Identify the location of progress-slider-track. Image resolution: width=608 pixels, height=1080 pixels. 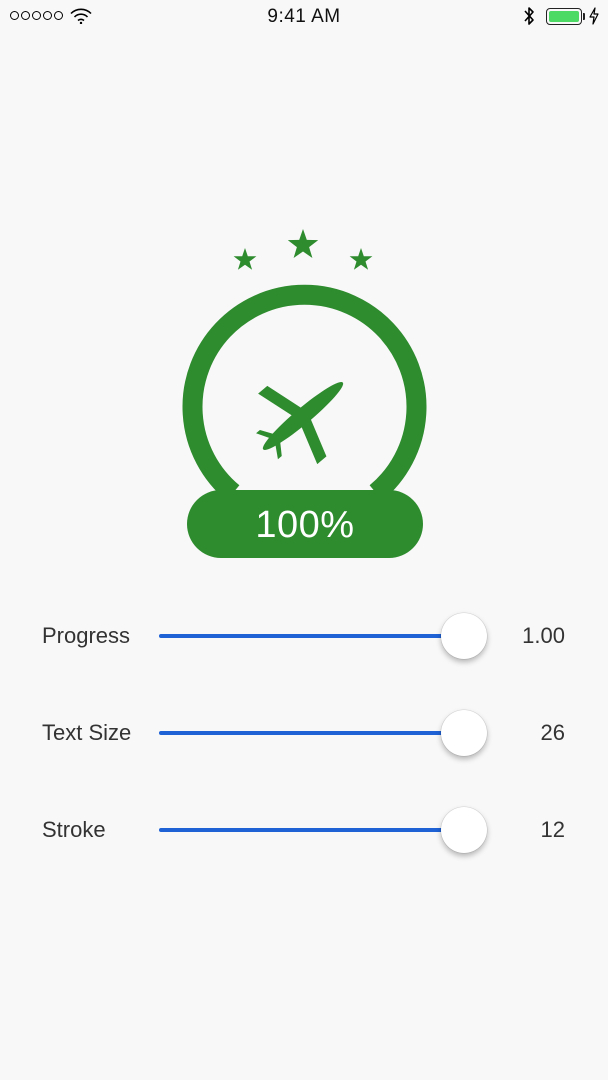
(311, 636).